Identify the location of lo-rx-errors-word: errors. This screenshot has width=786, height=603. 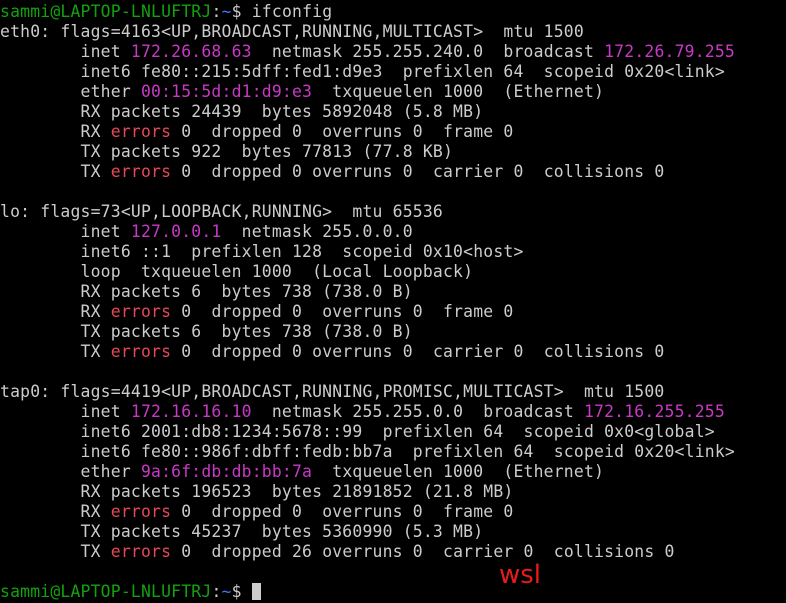
(141, 311).